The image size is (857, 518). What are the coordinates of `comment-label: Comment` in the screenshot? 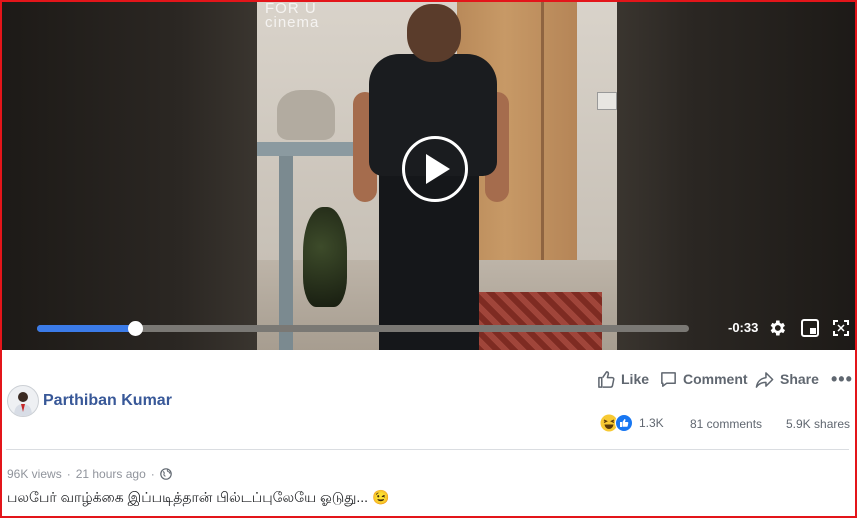 It's located at (715, 379).